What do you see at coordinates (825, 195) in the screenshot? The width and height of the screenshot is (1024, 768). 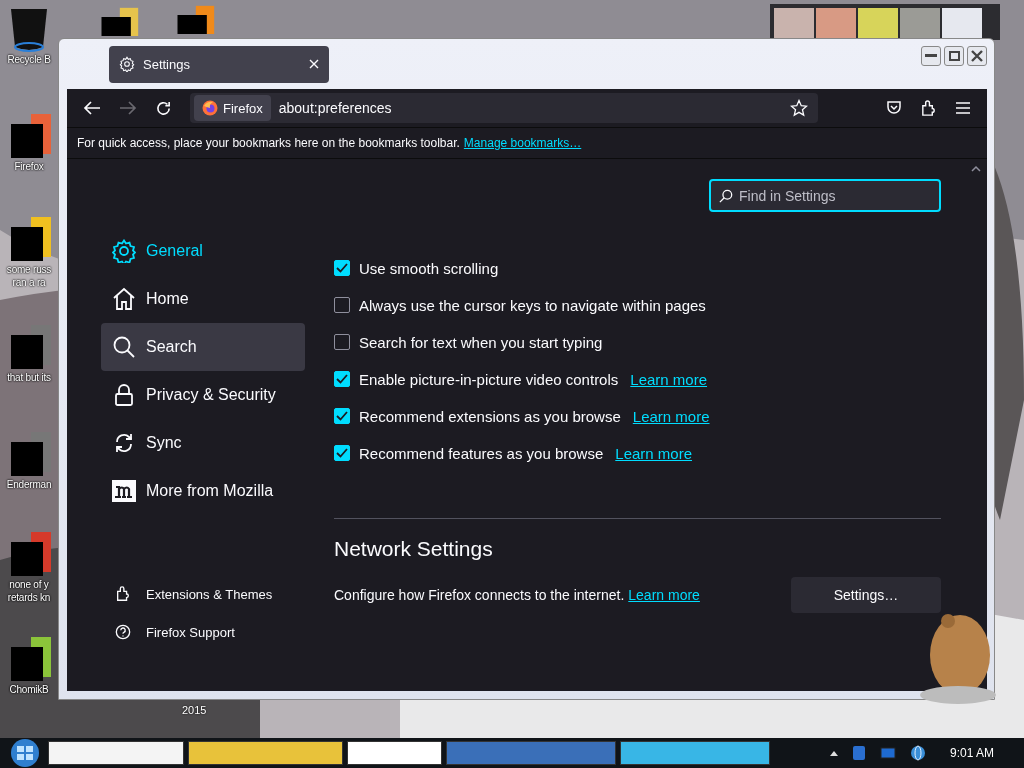 I see `search-field: Find in Settings` at bounding box center [825, 195].